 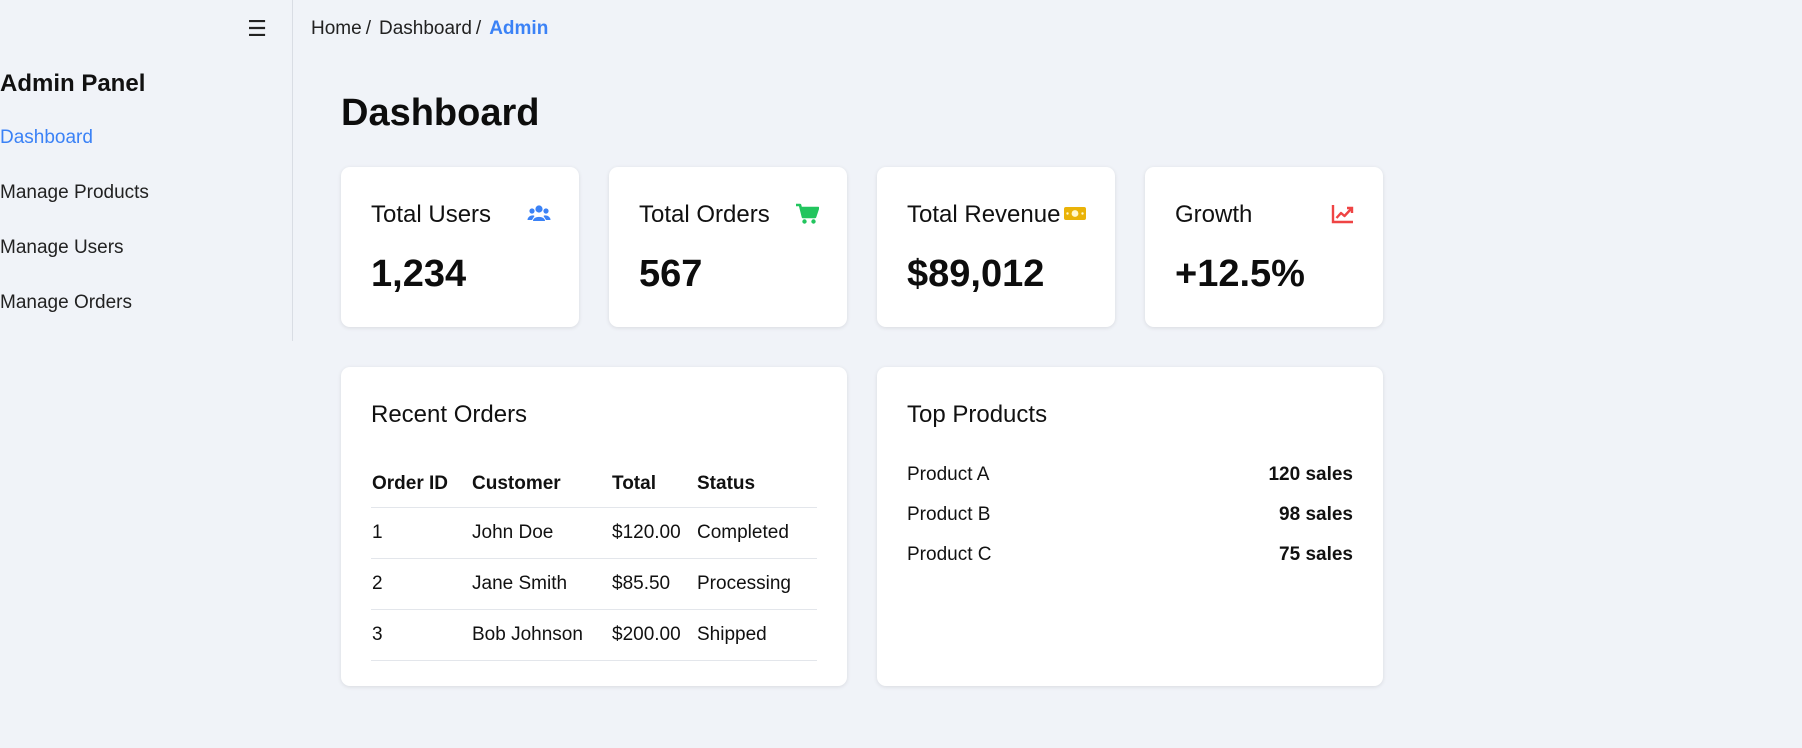 What do you see at coordinates (653, 533) in the screenshot?
I see `cell-total: $120.00` at bounding box center [653, 533].